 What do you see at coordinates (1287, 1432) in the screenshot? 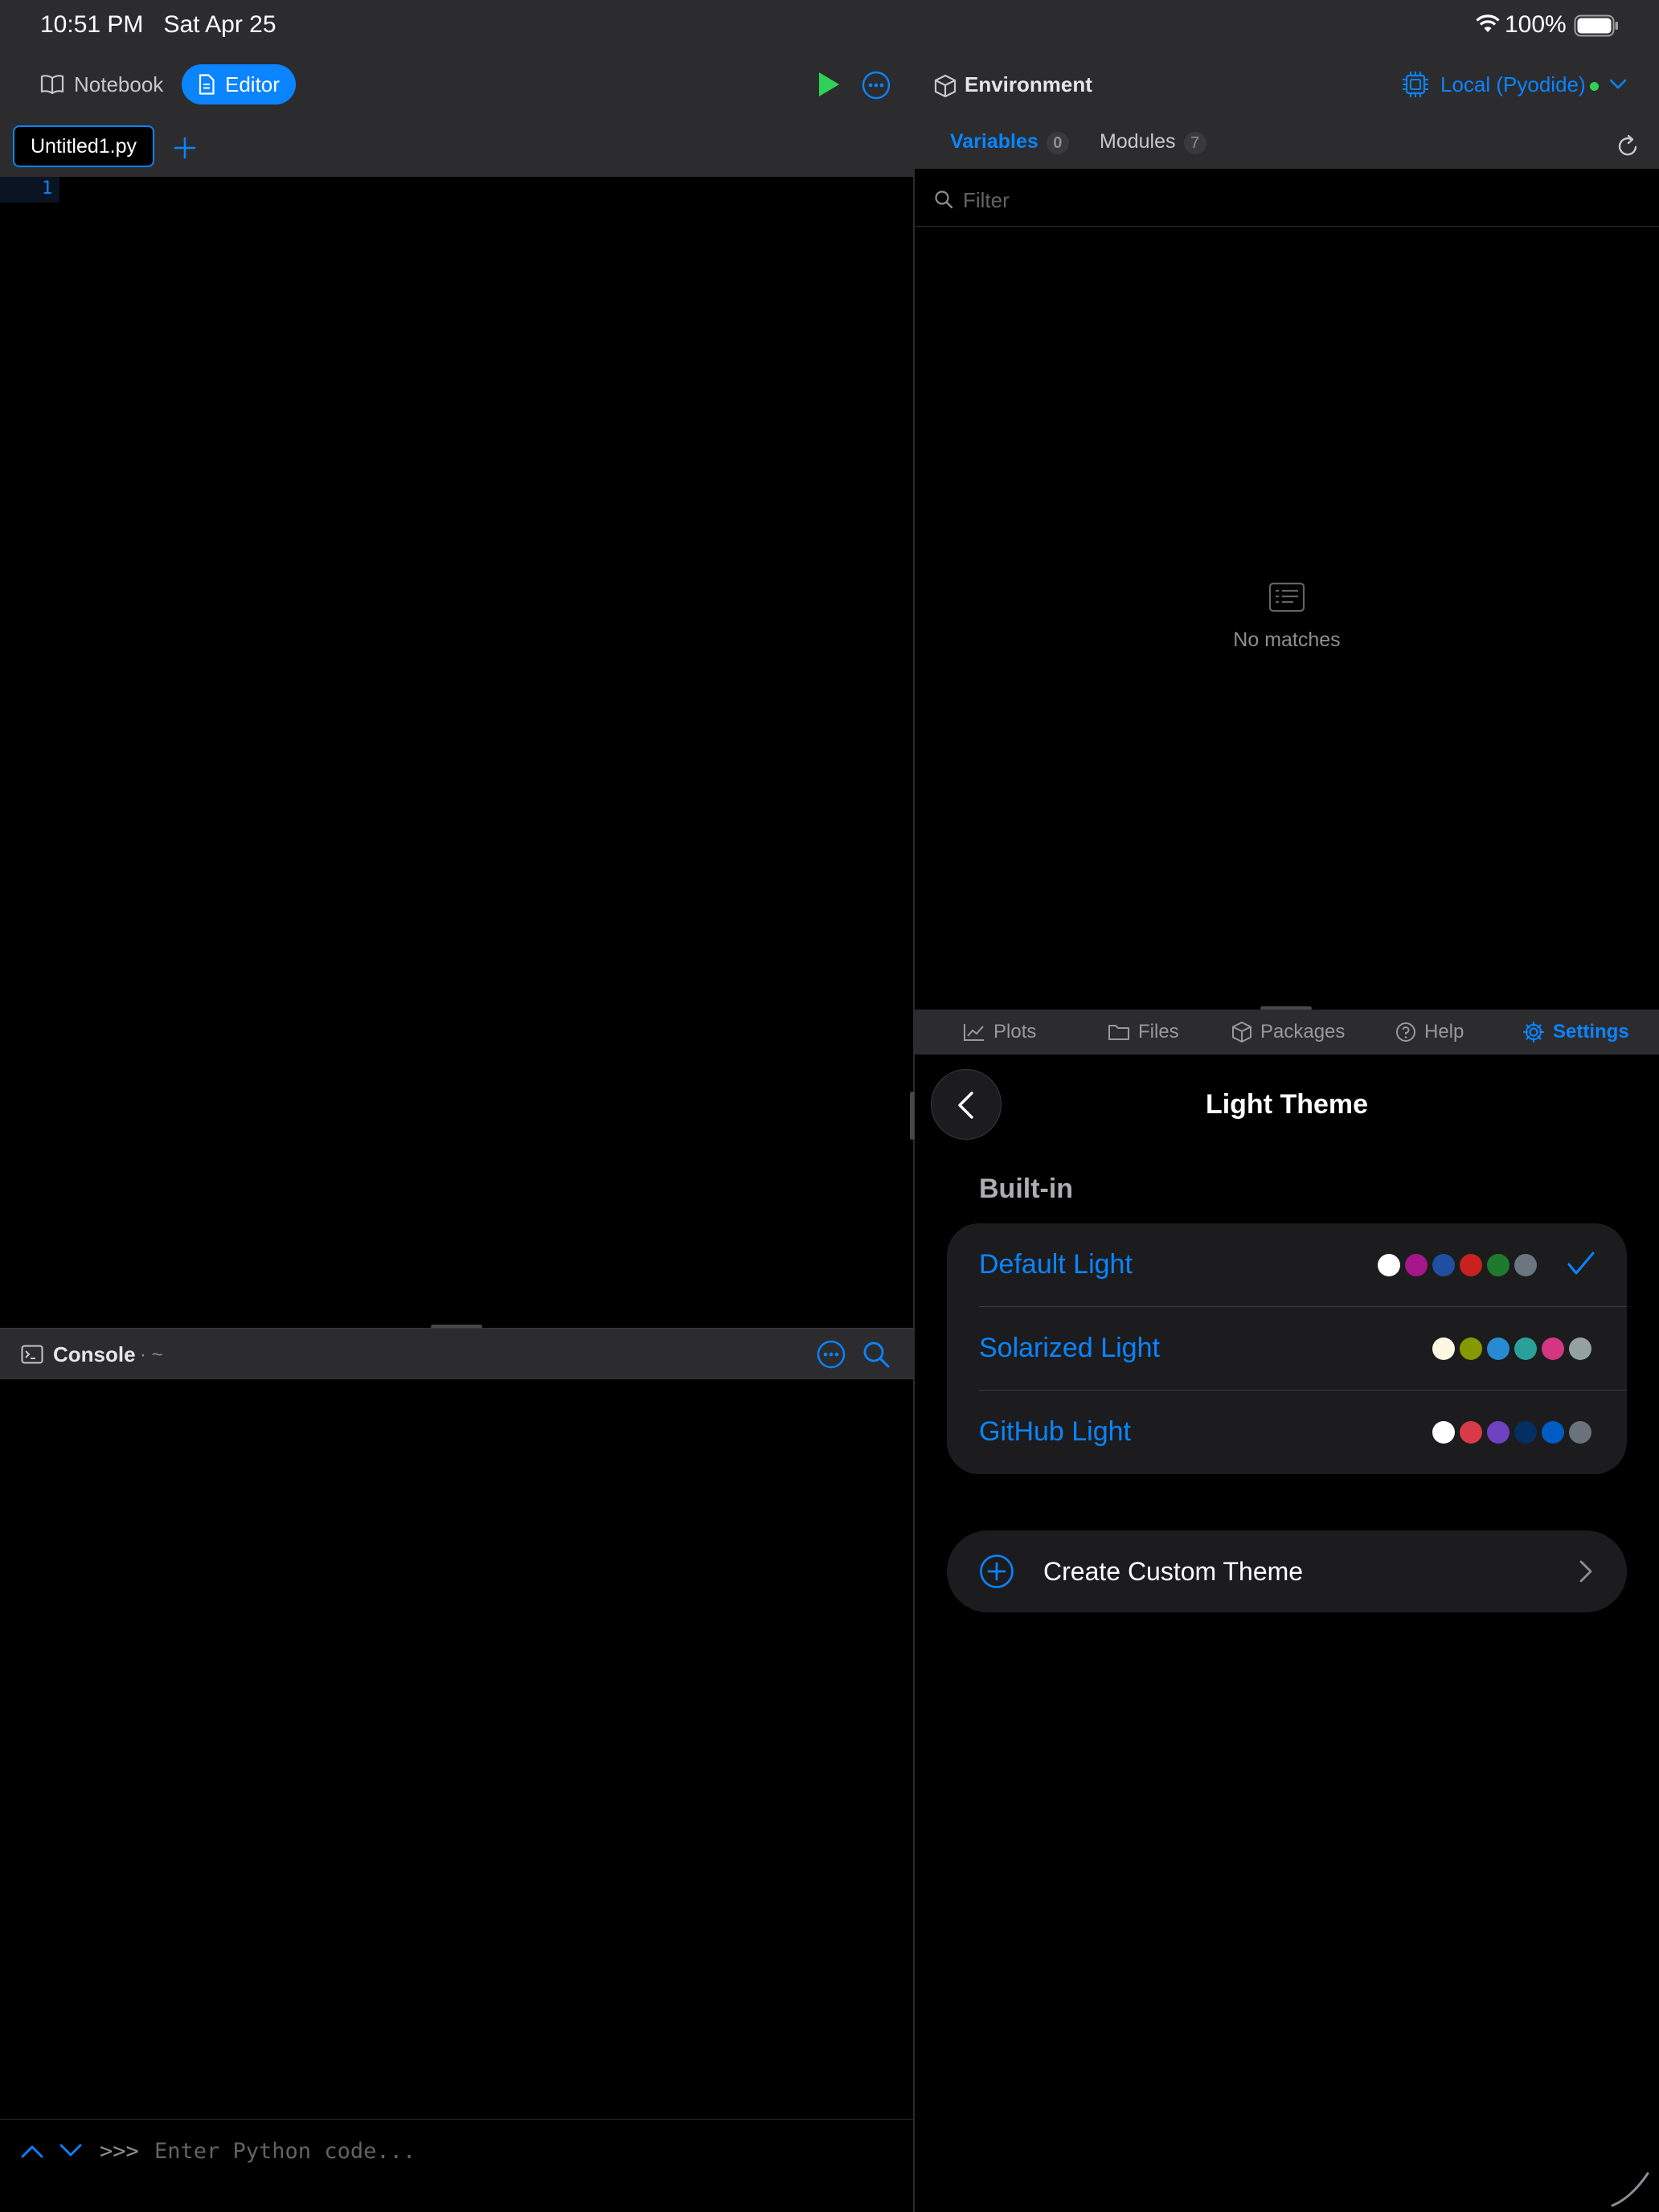
I see `theme-row-github-light: GitHub Light` at bounding box center [1287, 1432].